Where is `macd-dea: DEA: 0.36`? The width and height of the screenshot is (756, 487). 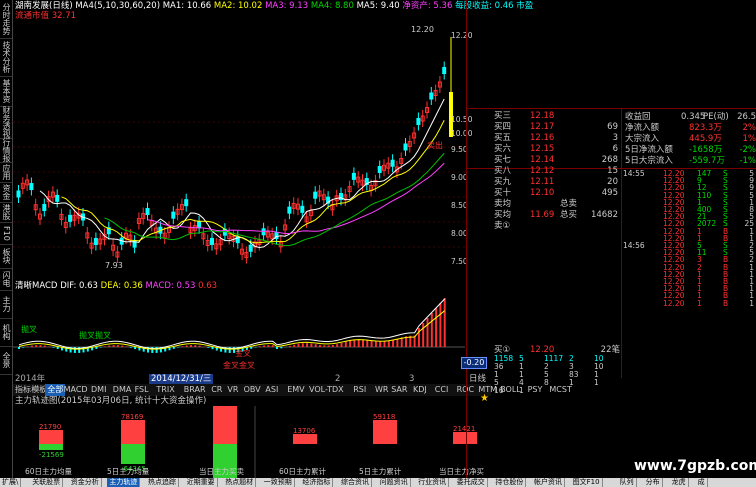
macd-dea: DEA: 0.36 is located at coordinates (121, 286).